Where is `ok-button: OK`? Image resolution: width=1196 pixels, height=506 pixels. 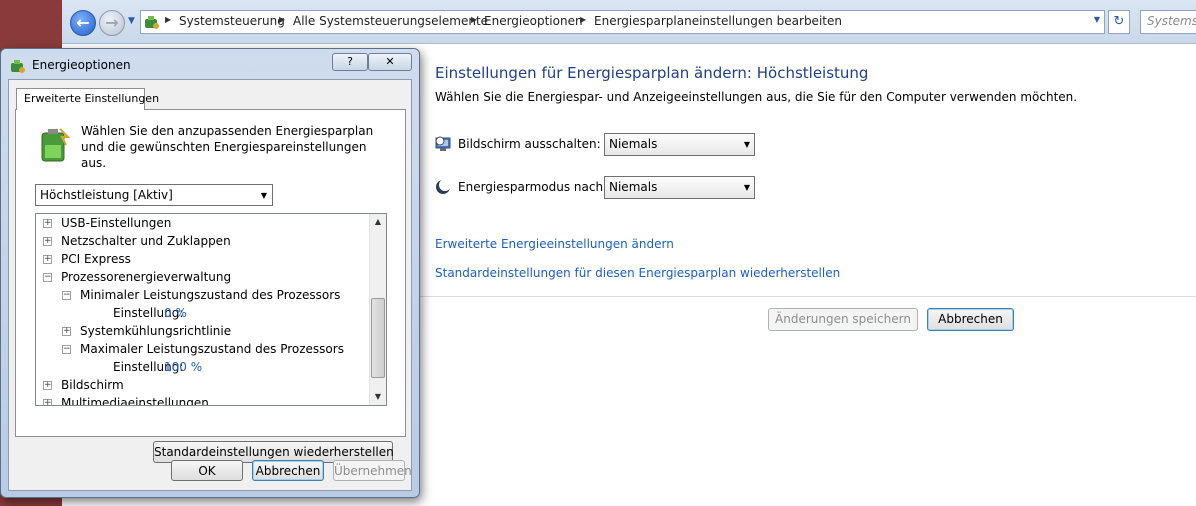 ok-button: OK is located at coordinates (207, 470).